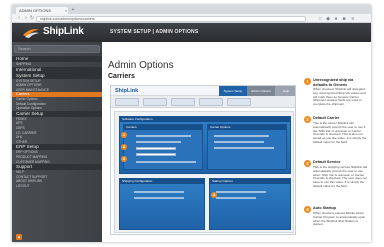 The height and width of the screenshot is (247, 384). What do you see at coordinates (261, 91) in the screenshot?
I see `inner-tab: Admin Options` at bounding box center [261, 91].